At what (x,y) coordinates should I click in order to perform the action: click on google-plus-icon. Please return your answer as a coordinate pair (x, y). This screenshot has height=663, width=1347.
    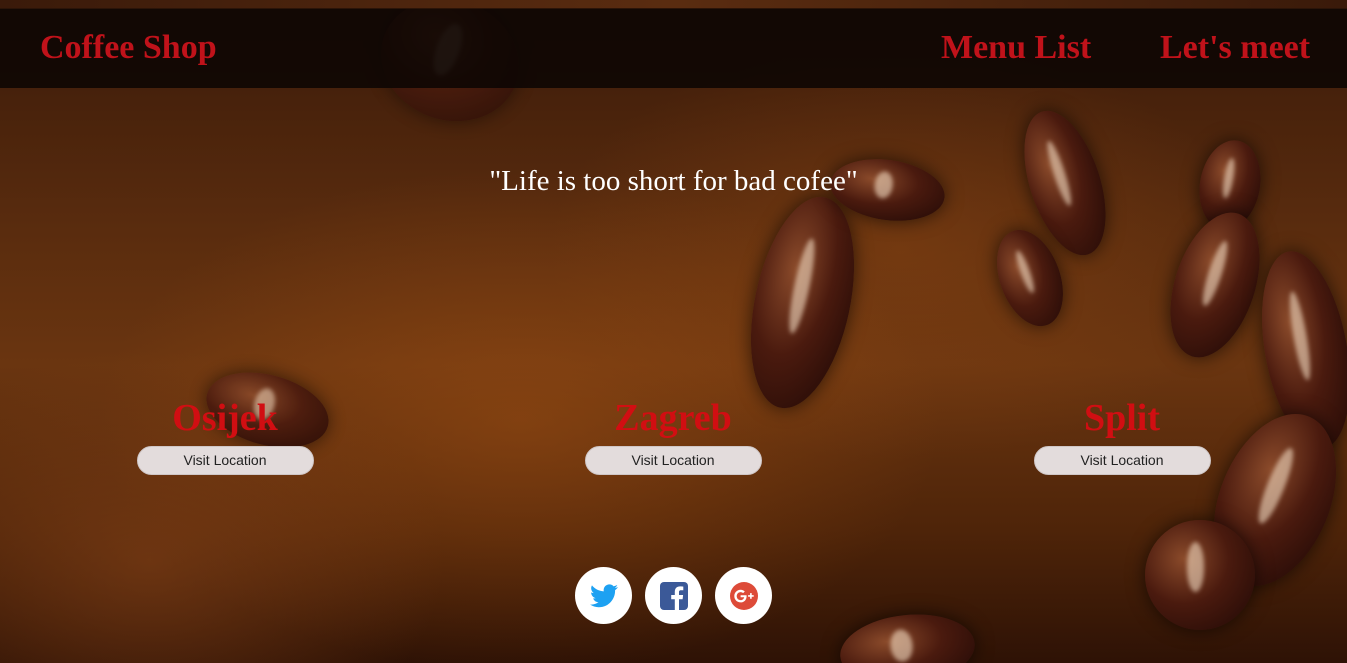
    Looking at the image, I should click on (743, 595).